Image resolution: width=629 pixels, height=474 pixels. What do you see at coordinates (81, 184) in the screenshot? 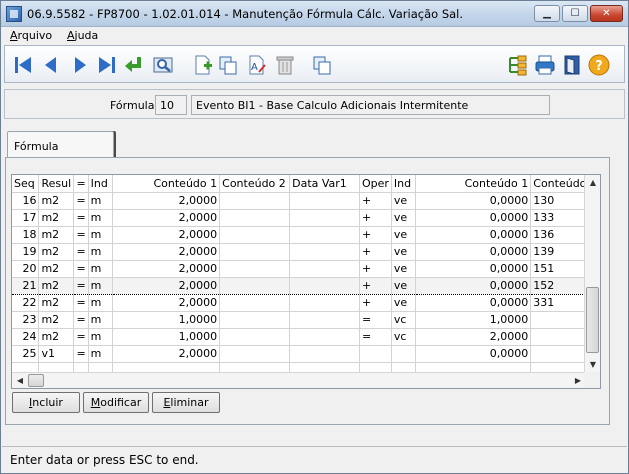
I see `col-header-eq: =` at bounding box center [81, 184].